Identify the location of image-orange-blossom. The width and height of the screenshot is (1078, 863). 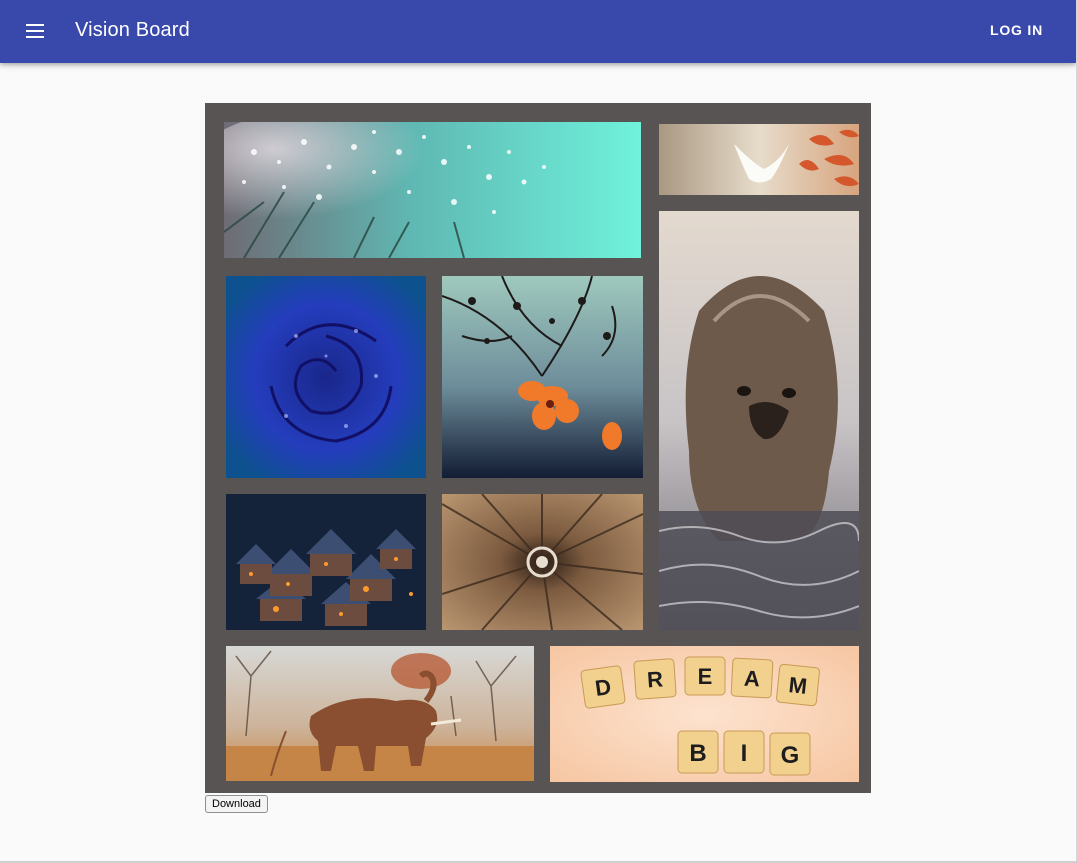
(542, 377).